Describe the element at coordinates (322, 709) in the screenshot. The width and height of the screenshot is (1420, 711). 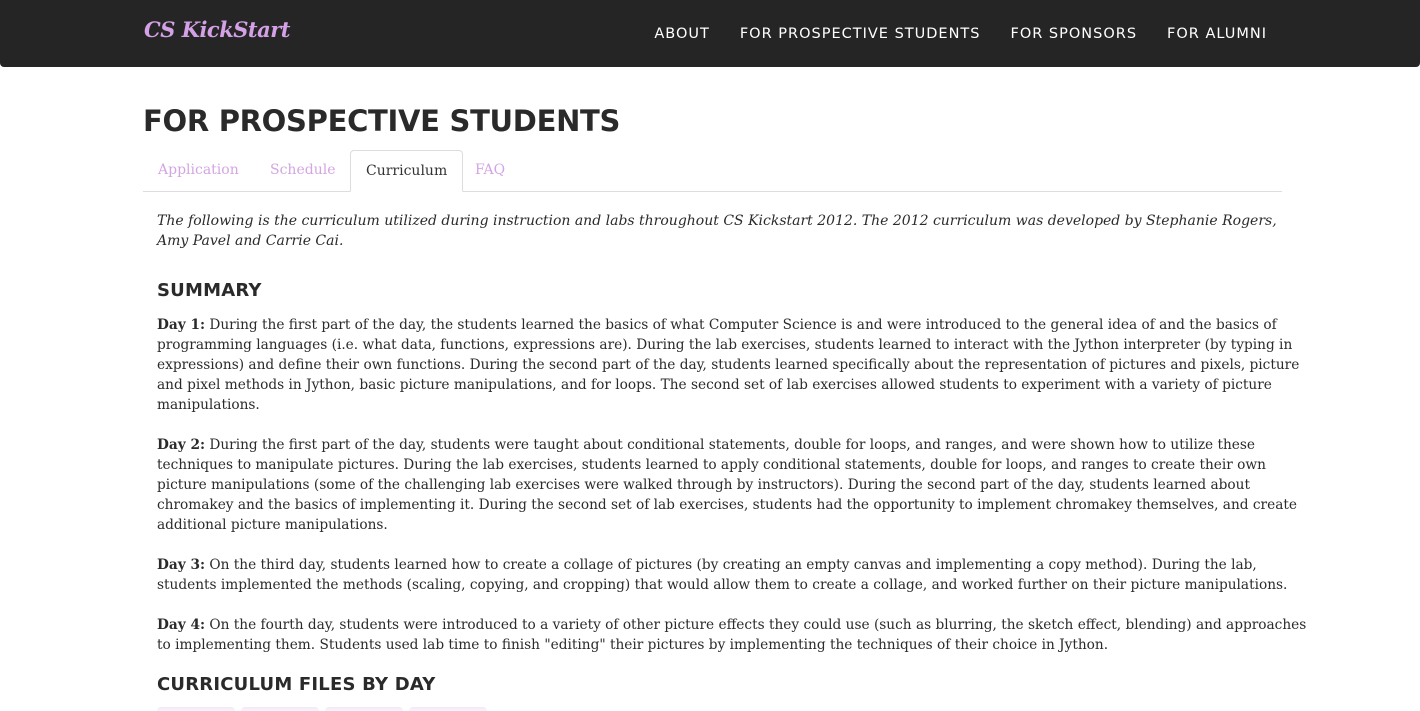
I see `day-file-buttons` at that location.